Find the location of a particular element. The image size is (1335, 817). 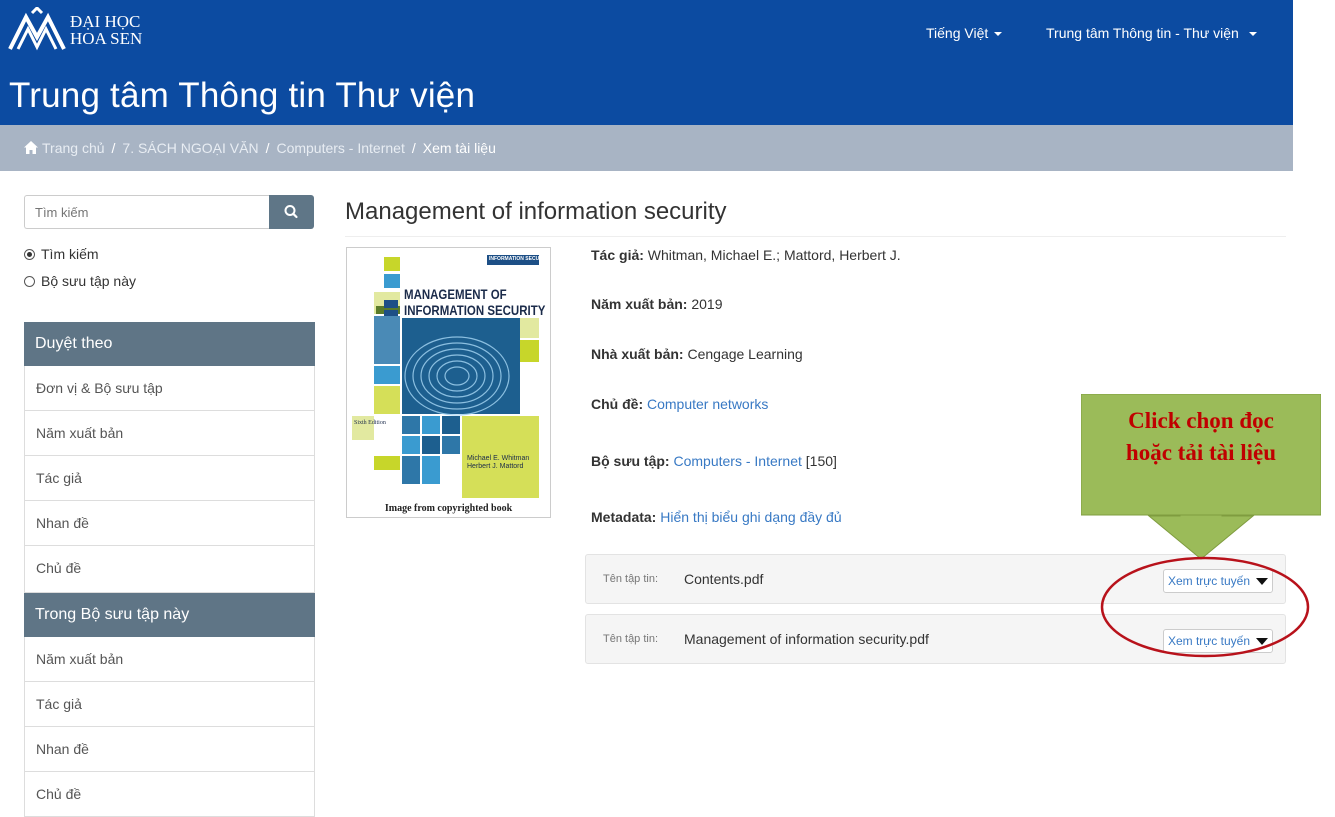

field-publisher: Nhà xuất bản: Cengage Learning is located at coordinates (697, 354).